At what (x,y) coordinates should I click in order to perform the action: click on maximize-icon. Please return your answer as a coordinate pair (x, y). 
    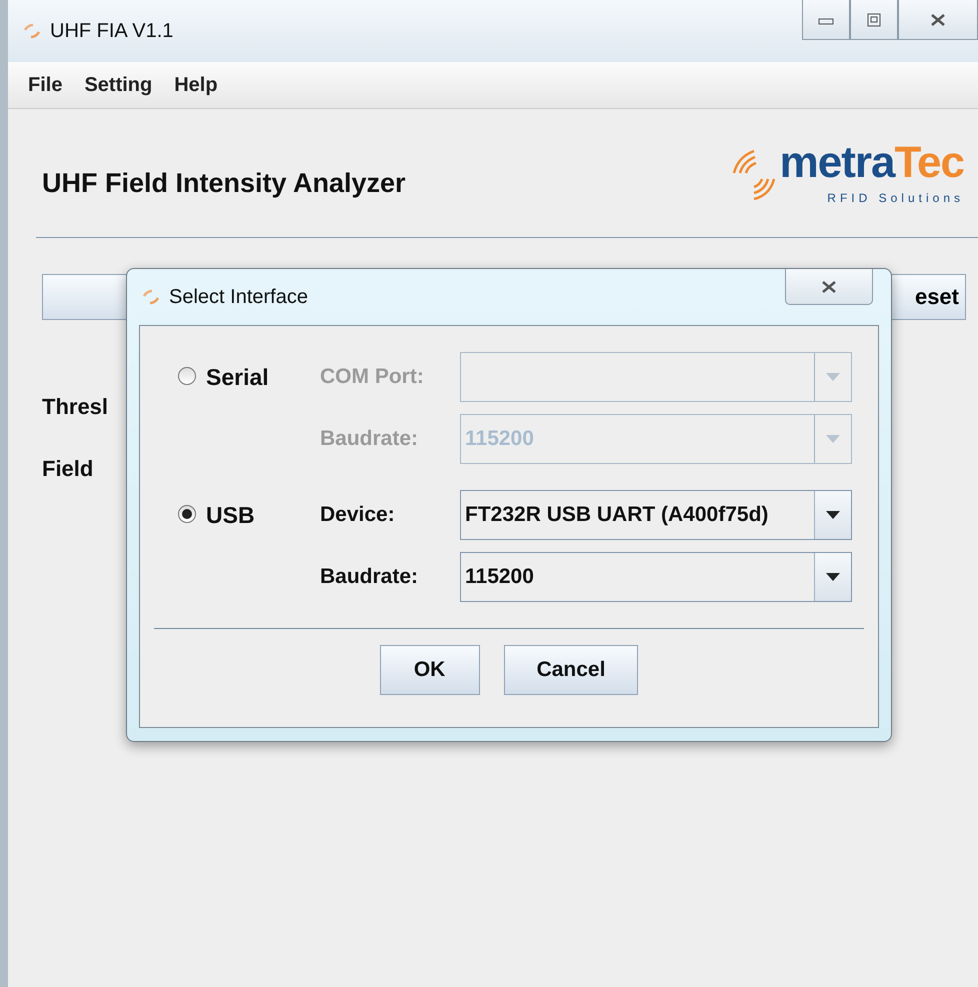
    Looking at the image, I should click on (874, 19).